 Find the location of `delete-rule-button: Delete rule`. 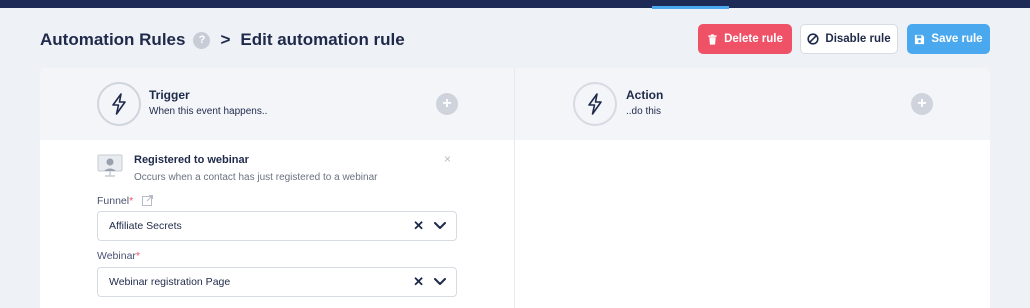

delete-rule-button: Delete rule is located at coordinates (745, 39).